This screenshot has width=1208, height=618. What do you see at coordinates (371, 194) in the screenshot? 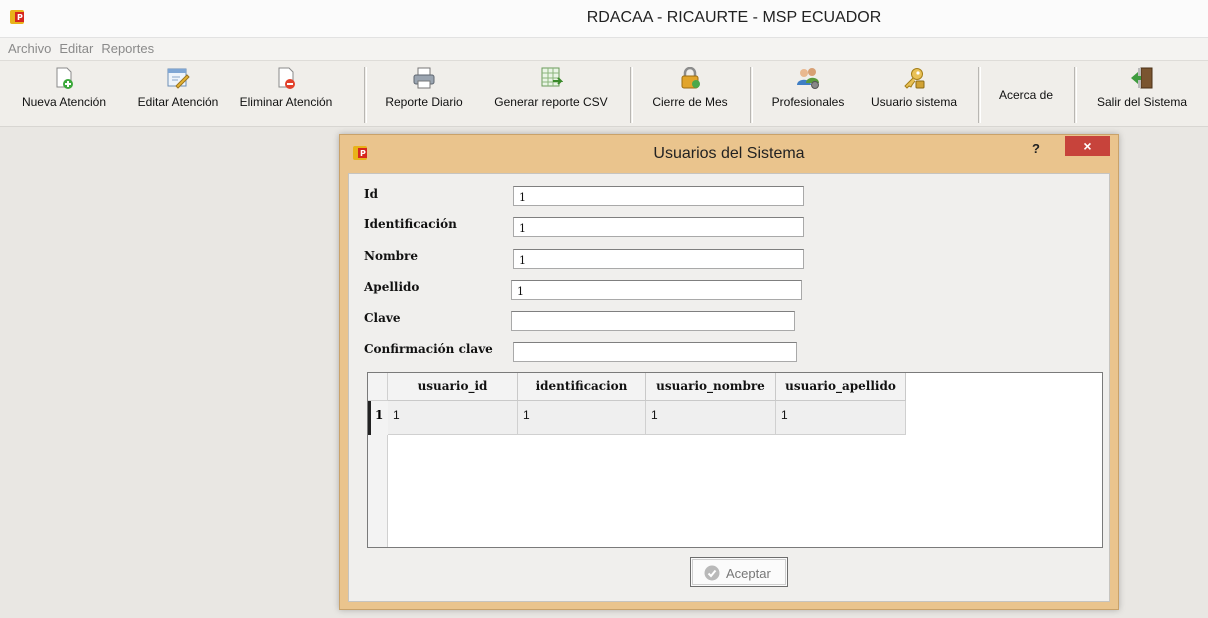
I see `id-label: Id` at bounding box center [371, 194].